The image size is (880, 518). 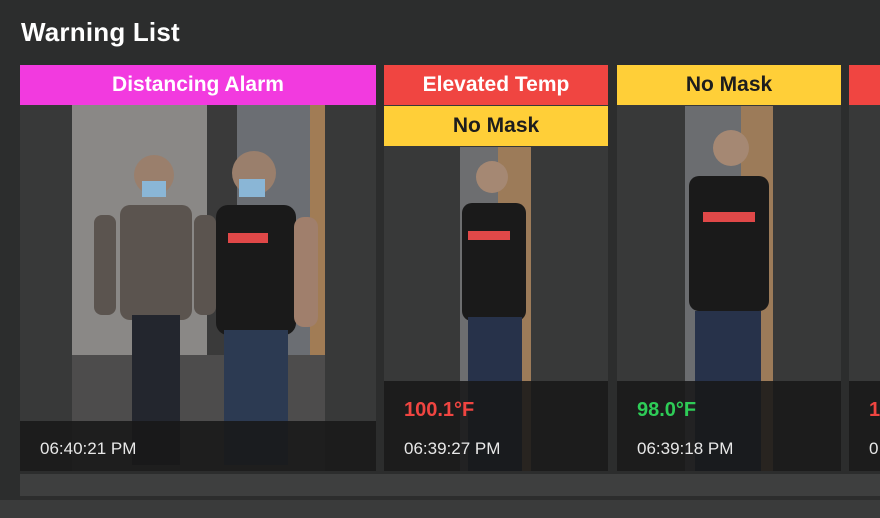 What do you see at coordinates (198, 446) in the screenshot?
I see `card-info-overlay: 06:40:21 PM` at bounding box center [198, 446].